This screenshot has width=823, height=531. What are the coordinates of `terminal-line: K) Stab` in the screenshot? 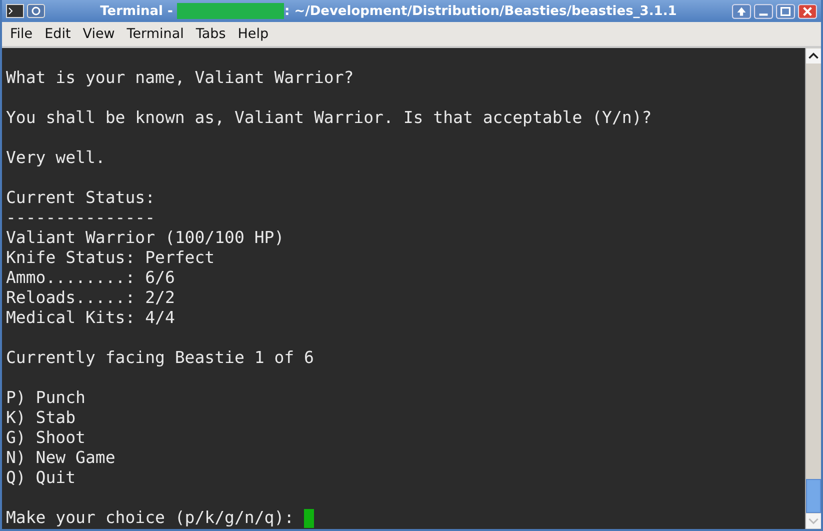 It's located at (41, 418).